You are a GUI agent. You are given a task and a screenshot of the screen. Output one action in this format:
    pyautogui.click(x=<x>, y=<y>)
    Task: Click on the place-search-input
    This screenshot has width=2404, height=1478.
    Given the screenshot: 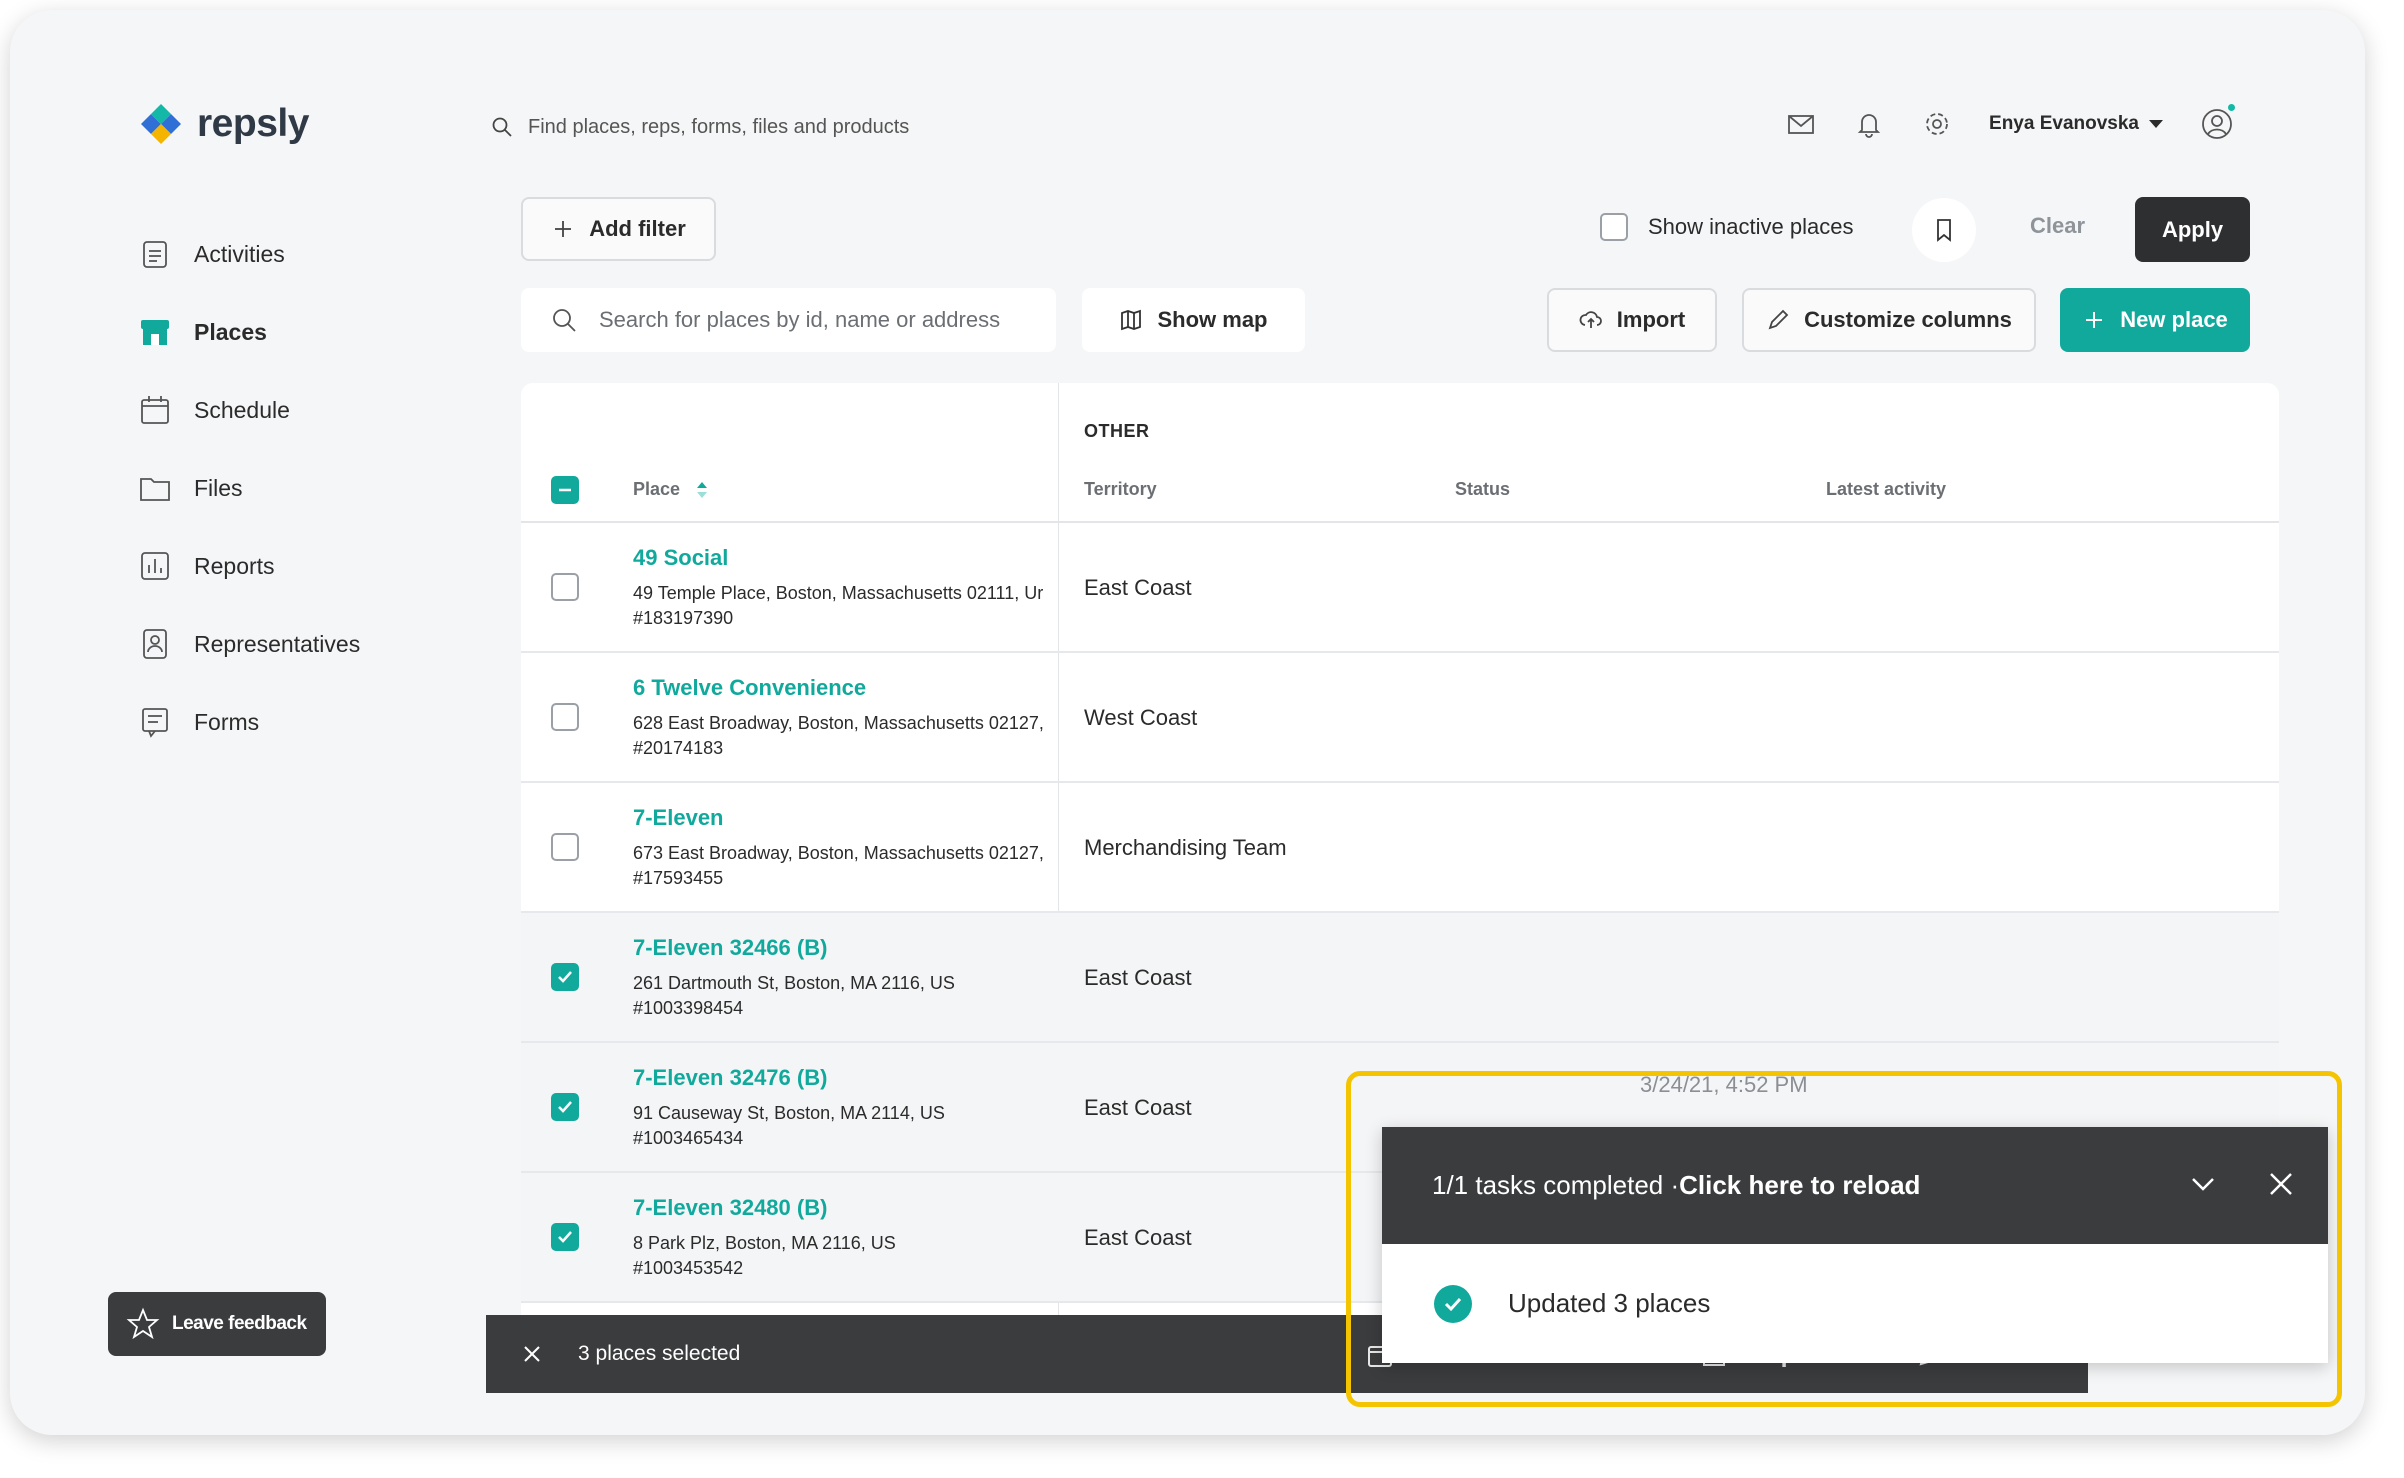 What is the action you would take?
    pyautogui.click(x=819, y=320)
    